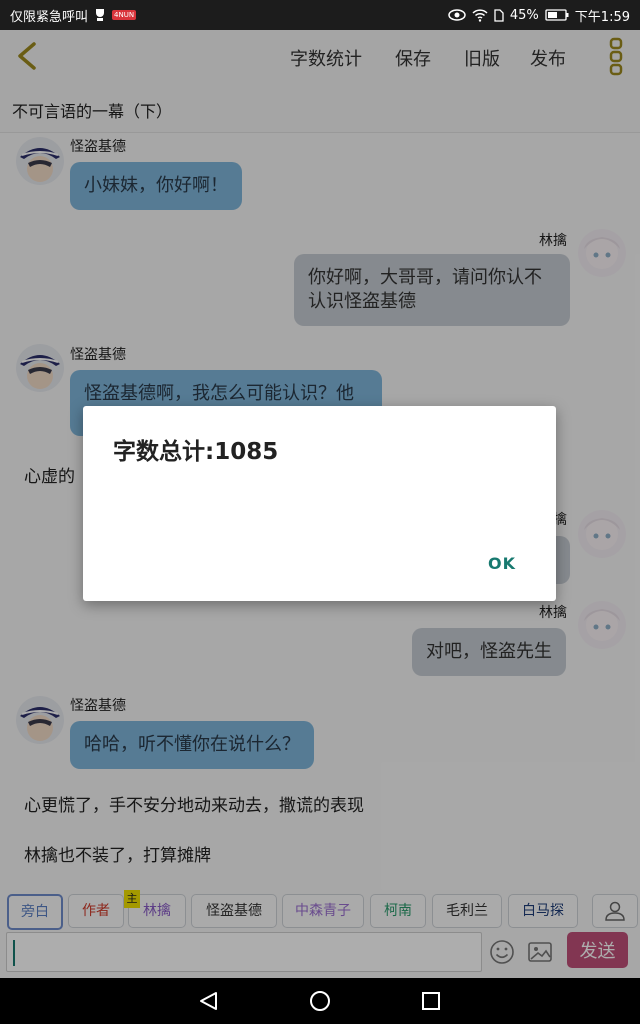 The height and width of the screenshot is (1024, 640). Describe the element at coordinates (49, 17) in the screenshot. I see `emergency-call-text: 仅限紧急呼叫` at that location.